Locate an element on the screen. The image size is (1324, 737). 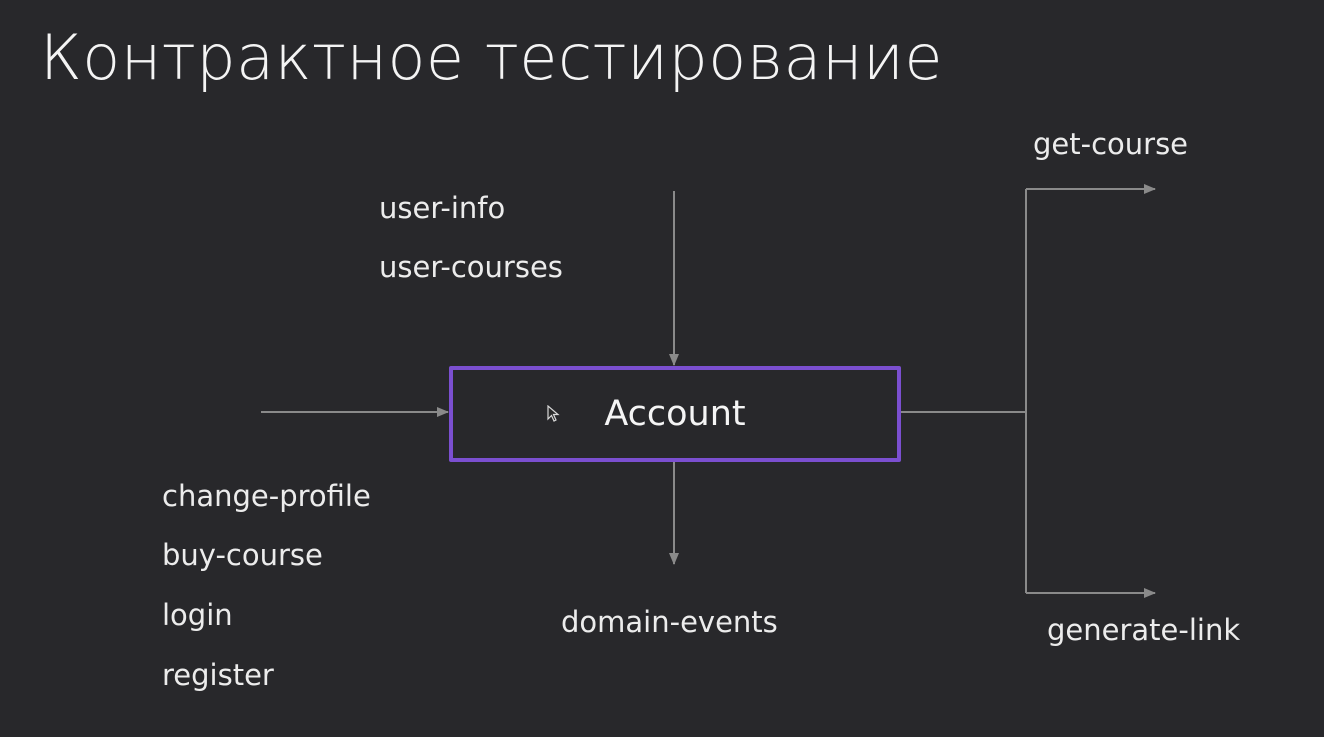
top-input-user-info: user-info is located at coordinates (442, 208).